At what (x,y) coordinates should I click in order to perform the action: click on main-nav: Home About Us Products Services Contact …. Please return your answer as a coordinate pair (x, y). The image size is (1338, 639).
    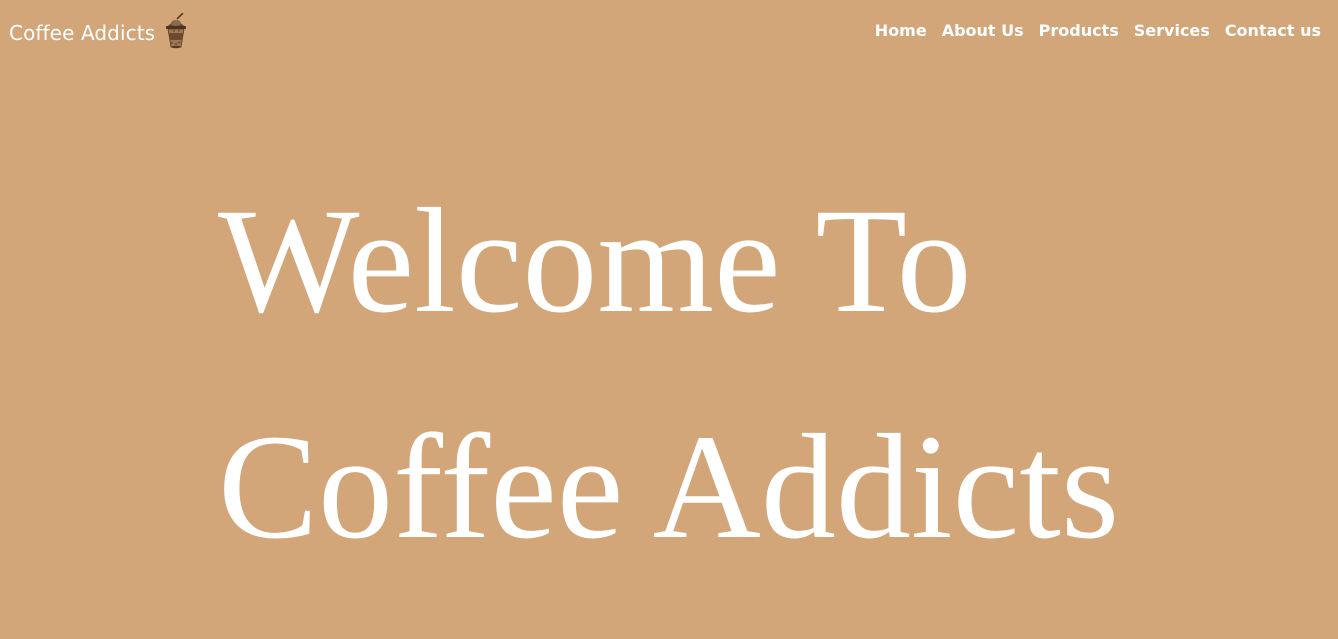
    Looking at the image, I should click on (1098, 31).